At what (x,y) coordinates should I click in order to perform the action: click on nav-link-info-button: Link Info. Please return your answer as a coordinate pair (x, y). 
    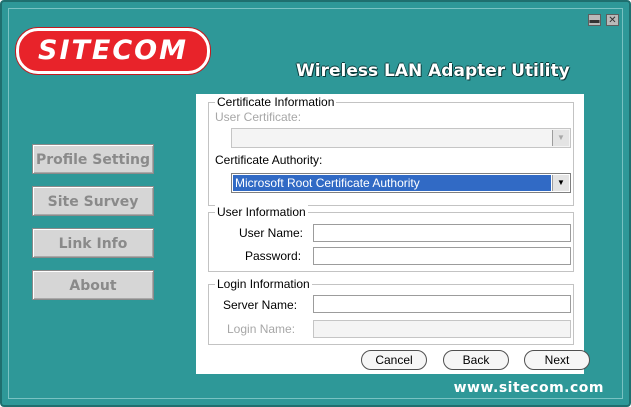
    Looking at the image, I should click on (93, 243).